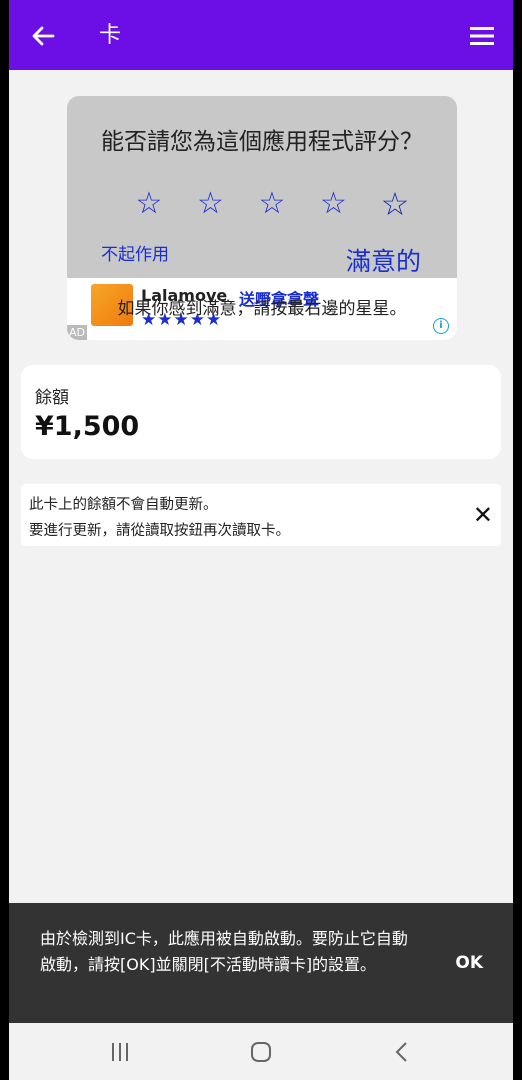  Describe the element at coordinates (262, 142) in the screenshot. I see `rating-question: 能否請您為這個應用程式評分？` at that location.